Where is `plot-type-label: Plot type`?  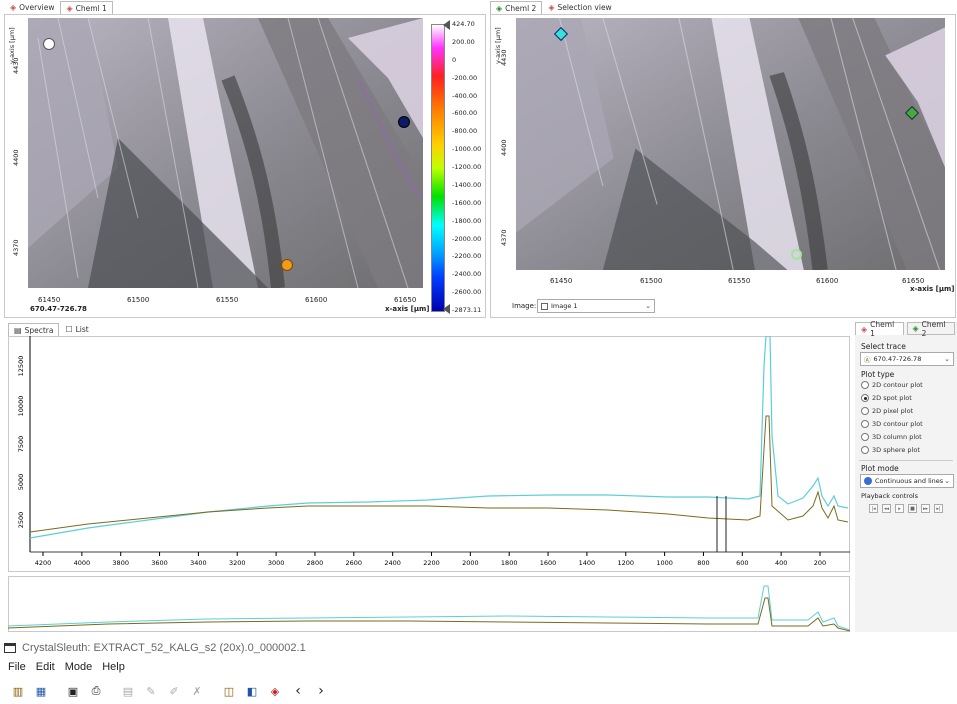
plot-type-label: Plot type is located at coordinates (878, 374).